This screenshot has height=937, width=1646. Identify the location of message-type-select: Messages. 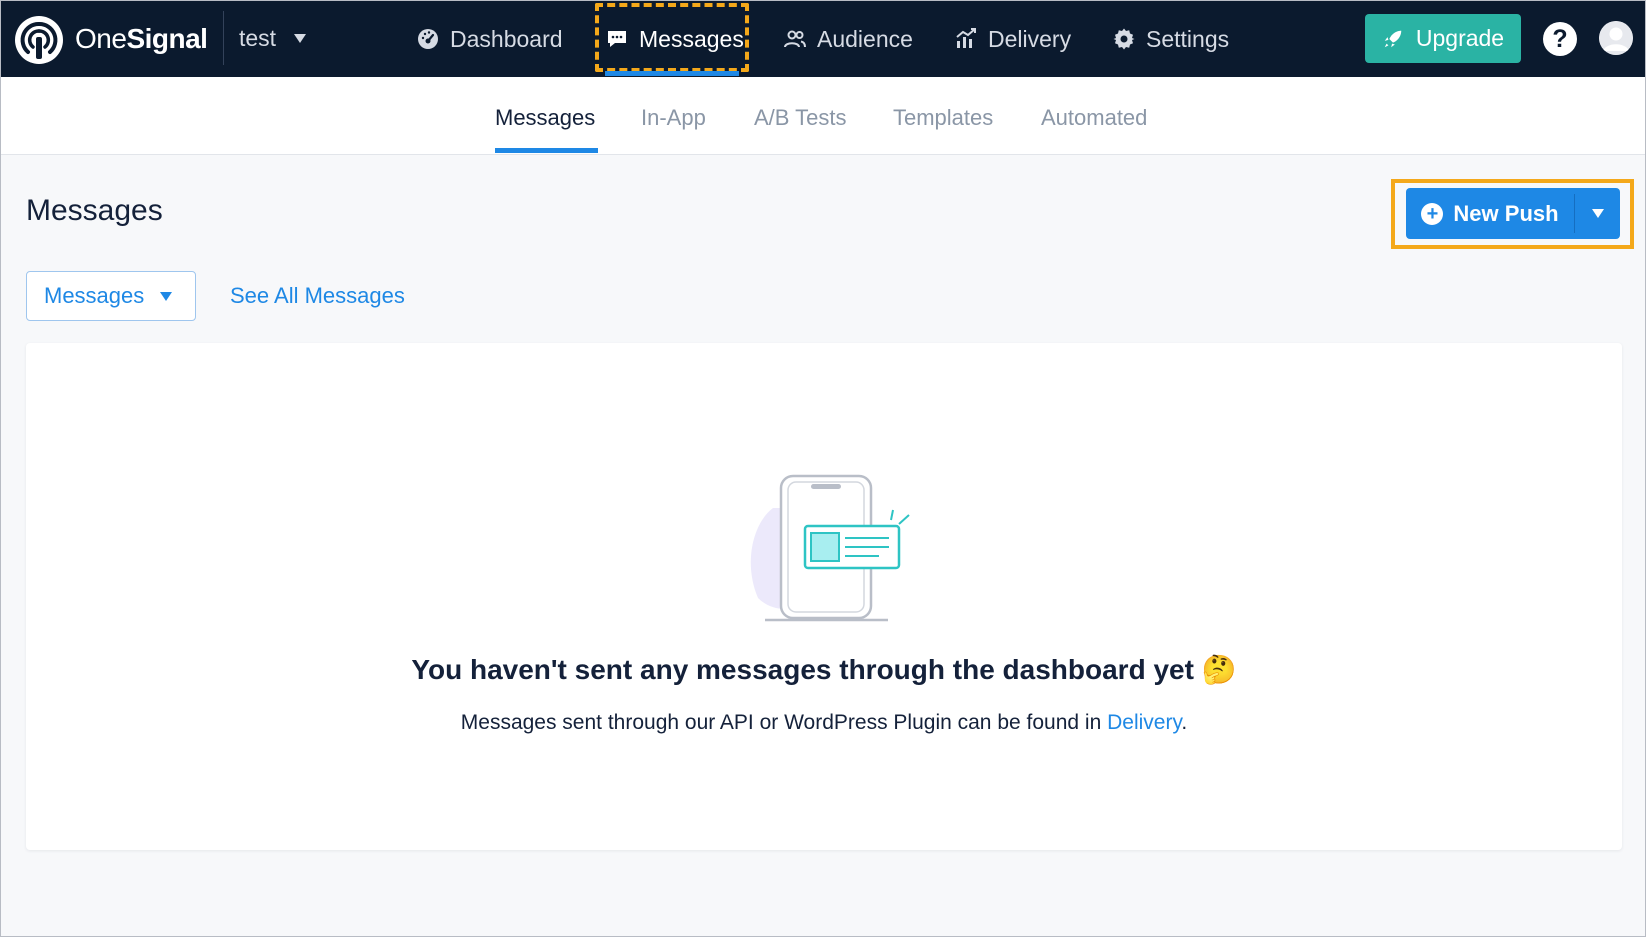
(111, 296).